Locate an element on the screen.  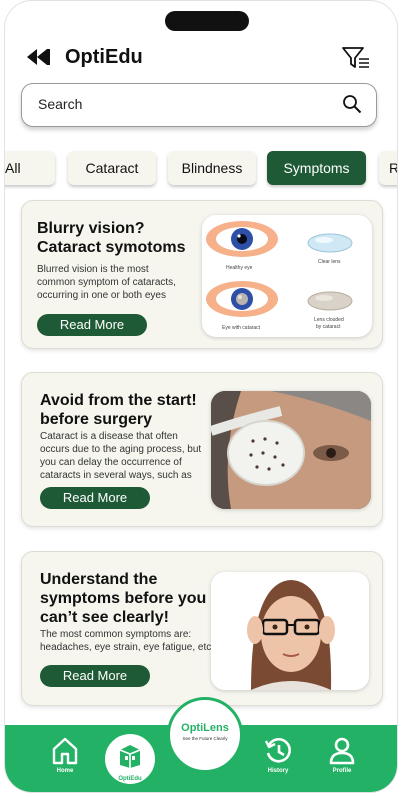
tab-all: All is located at coordinates (30, 168).